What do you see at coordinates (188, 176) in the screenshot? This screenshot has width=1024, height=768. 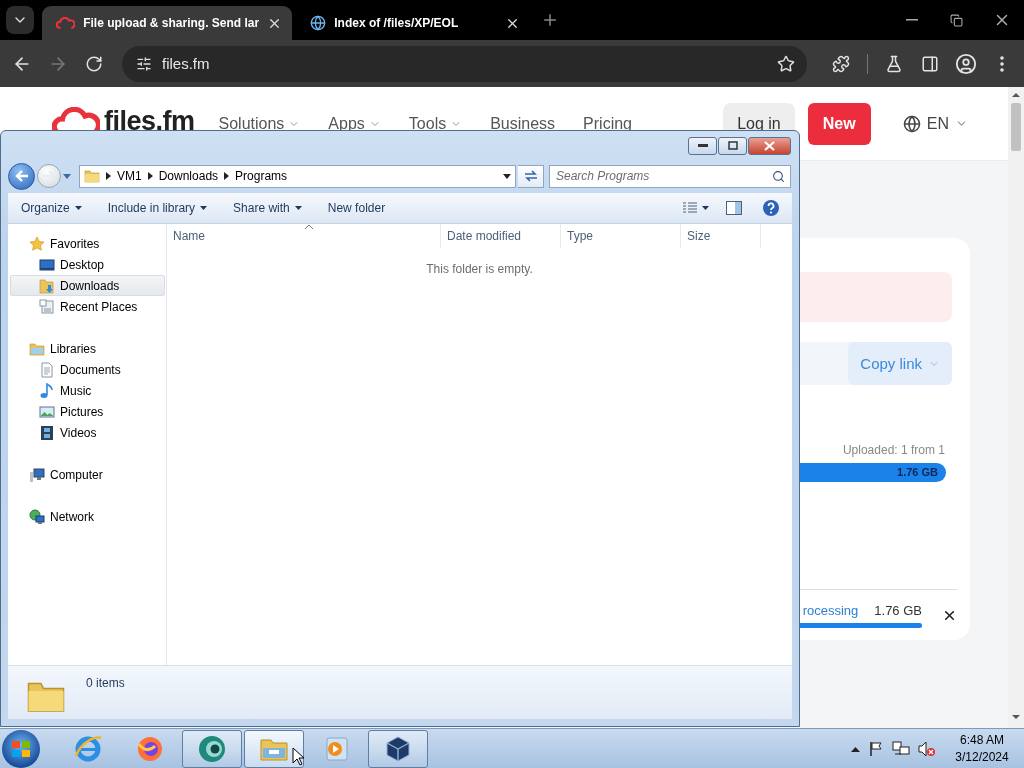 I see `breadcrumb-item: Downloads` at bounding box center [188, 176].